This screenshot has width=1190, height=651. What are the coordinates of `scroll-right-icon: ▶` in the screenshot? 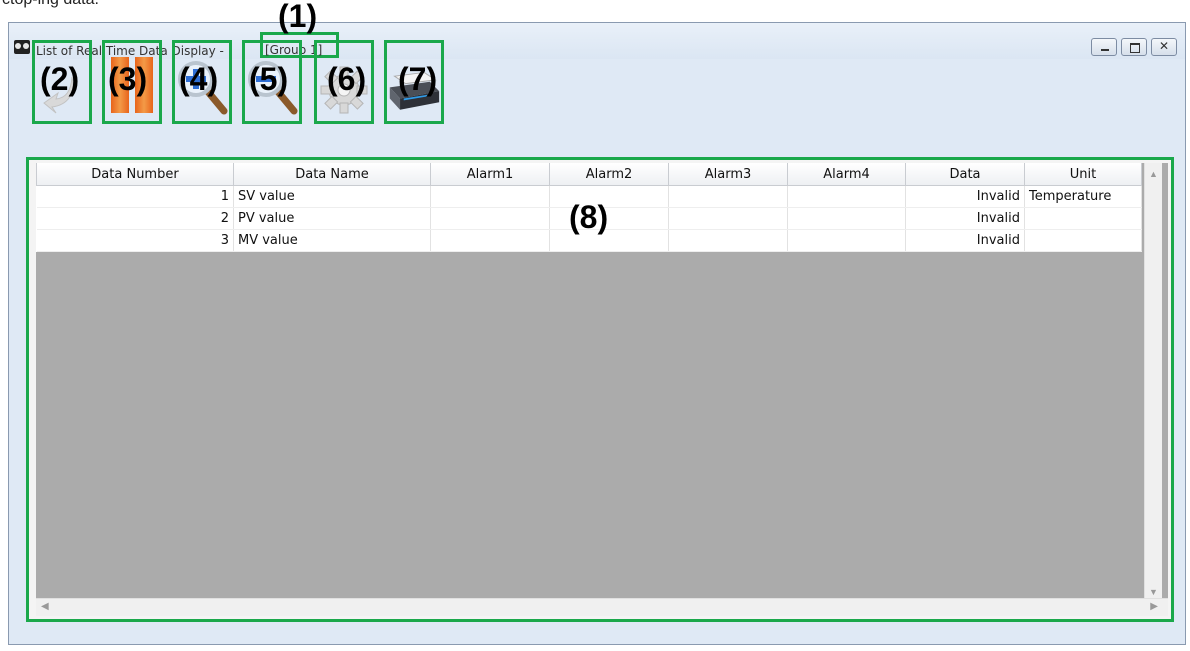 It's located at (1154, 606).